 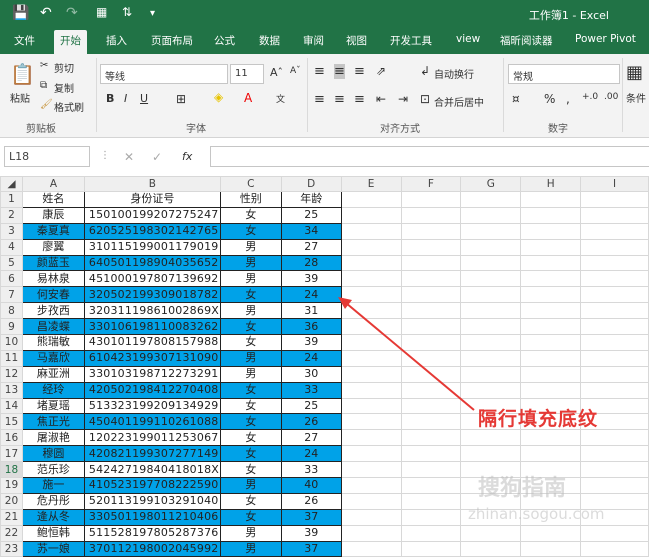 What do you see at coordinates (406, 354) in the screenshot?
I see `annotation-arrow` at bounding box center [406, 354].